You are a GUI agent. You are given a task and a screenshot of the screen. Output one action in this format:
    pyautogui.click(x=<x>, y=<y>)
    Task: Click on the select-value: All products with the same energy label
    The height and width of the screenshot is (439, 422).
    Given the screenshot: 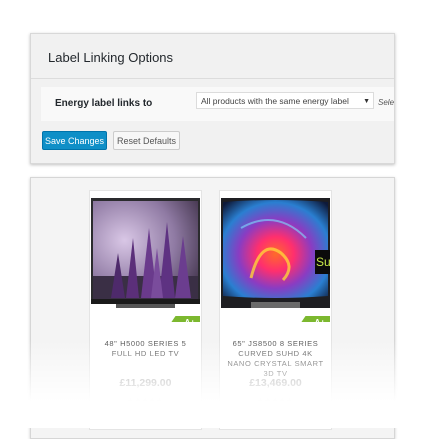 What is the action you would take?
    pyautogui.click(x=275, y=101)
    